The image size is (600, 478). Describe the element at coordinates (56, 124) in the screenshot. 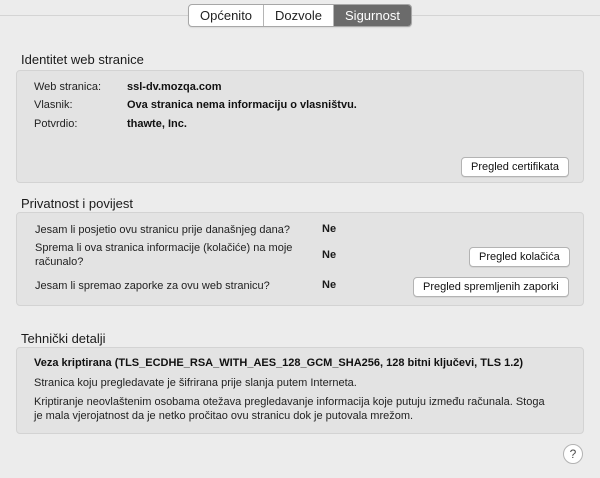

I see `verifier-label: Potvrdio:` at that location.